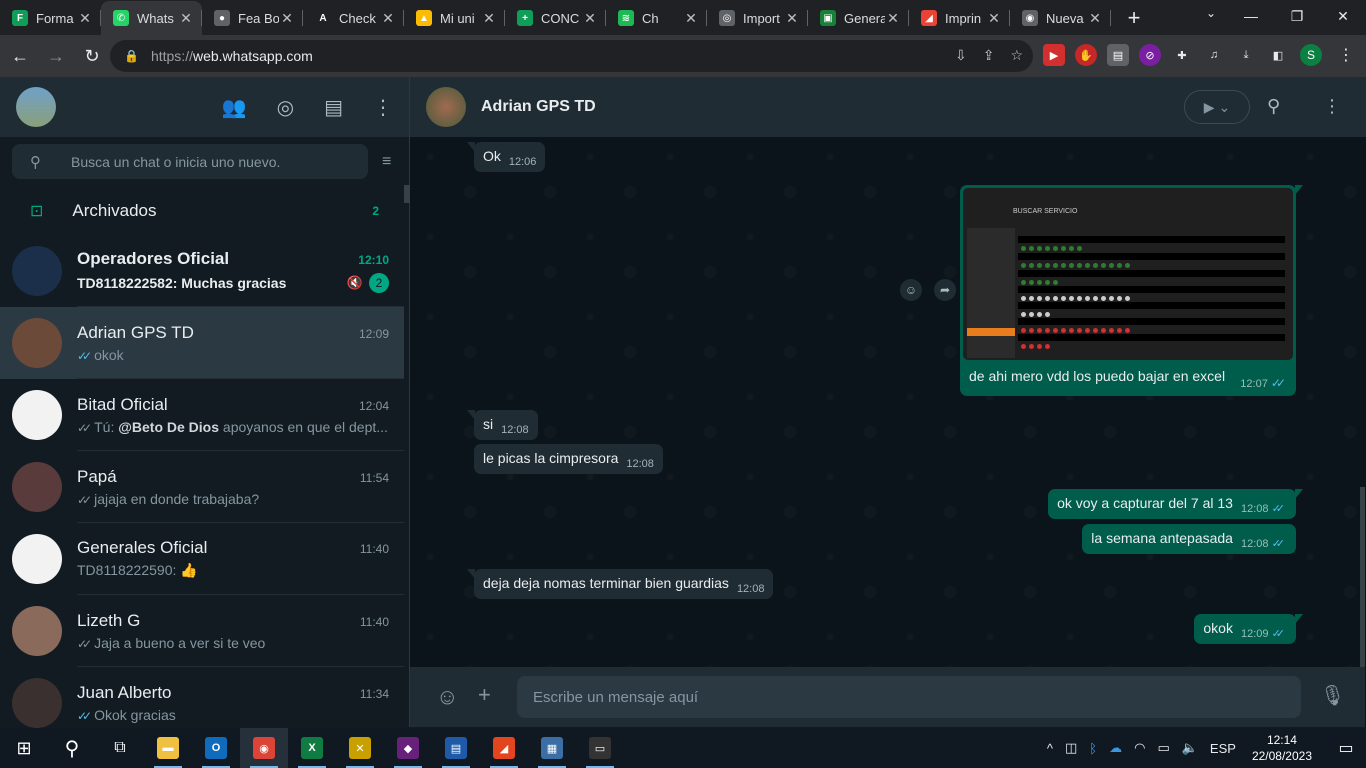 This screenshot has height=768, width=1366. I want to click on lock-icon: 🔒, so click(131, 56).